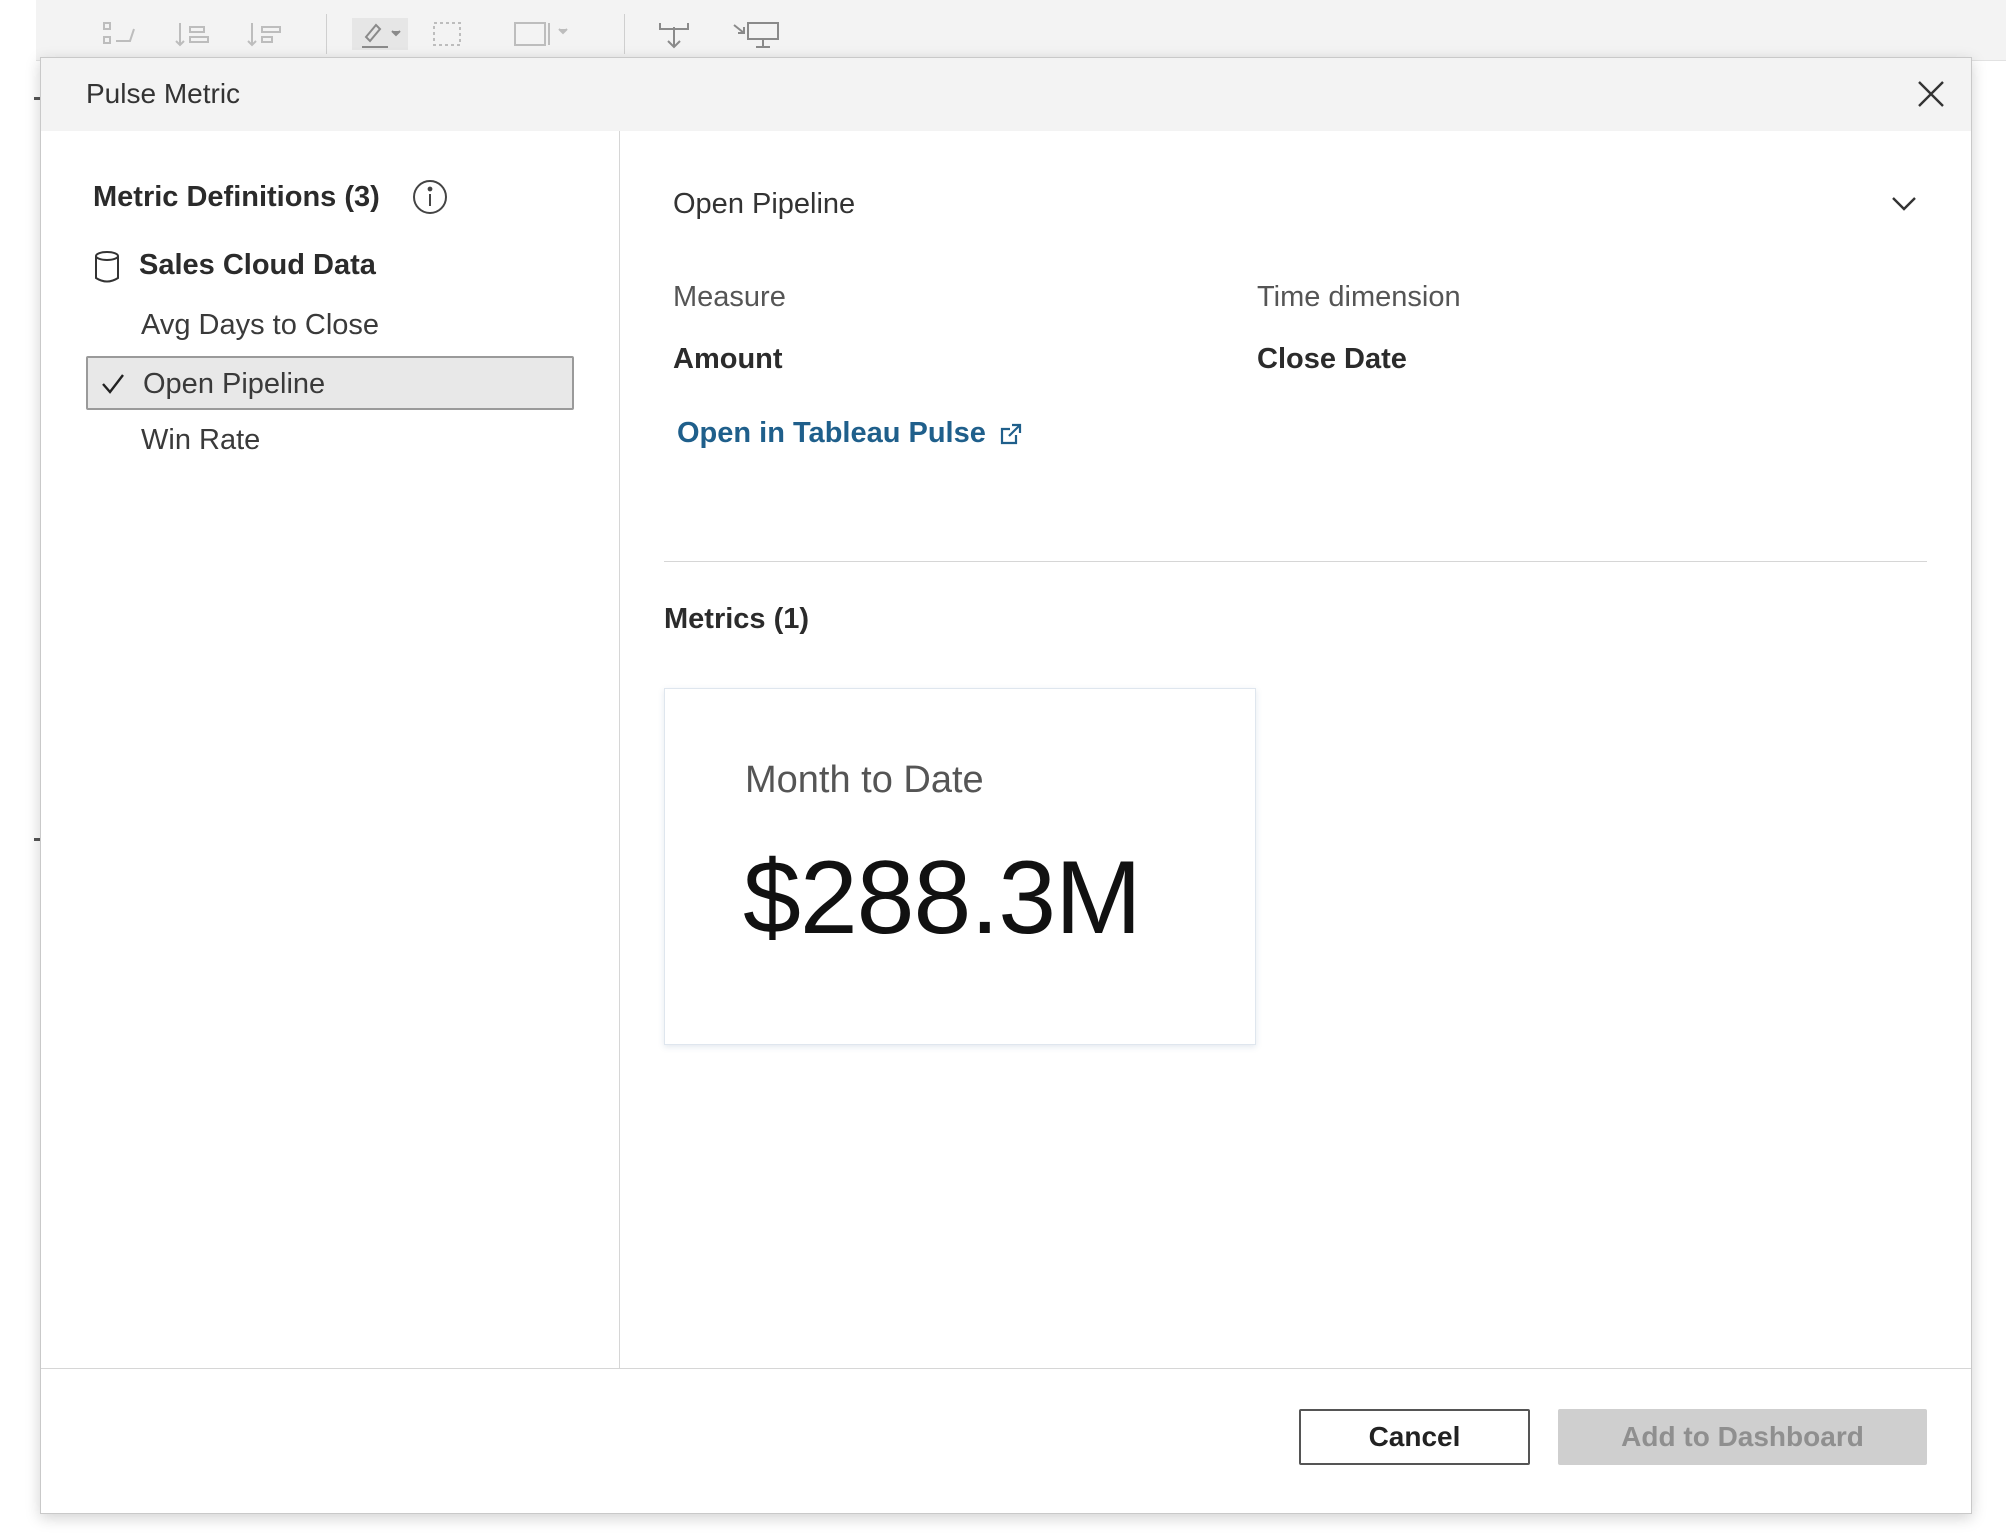 This screenshot has width=2006, height=1538. Describe the element at coordinates (163, 93) in the screenshot. I see `dialog-title: Pulse Metric` at that location.